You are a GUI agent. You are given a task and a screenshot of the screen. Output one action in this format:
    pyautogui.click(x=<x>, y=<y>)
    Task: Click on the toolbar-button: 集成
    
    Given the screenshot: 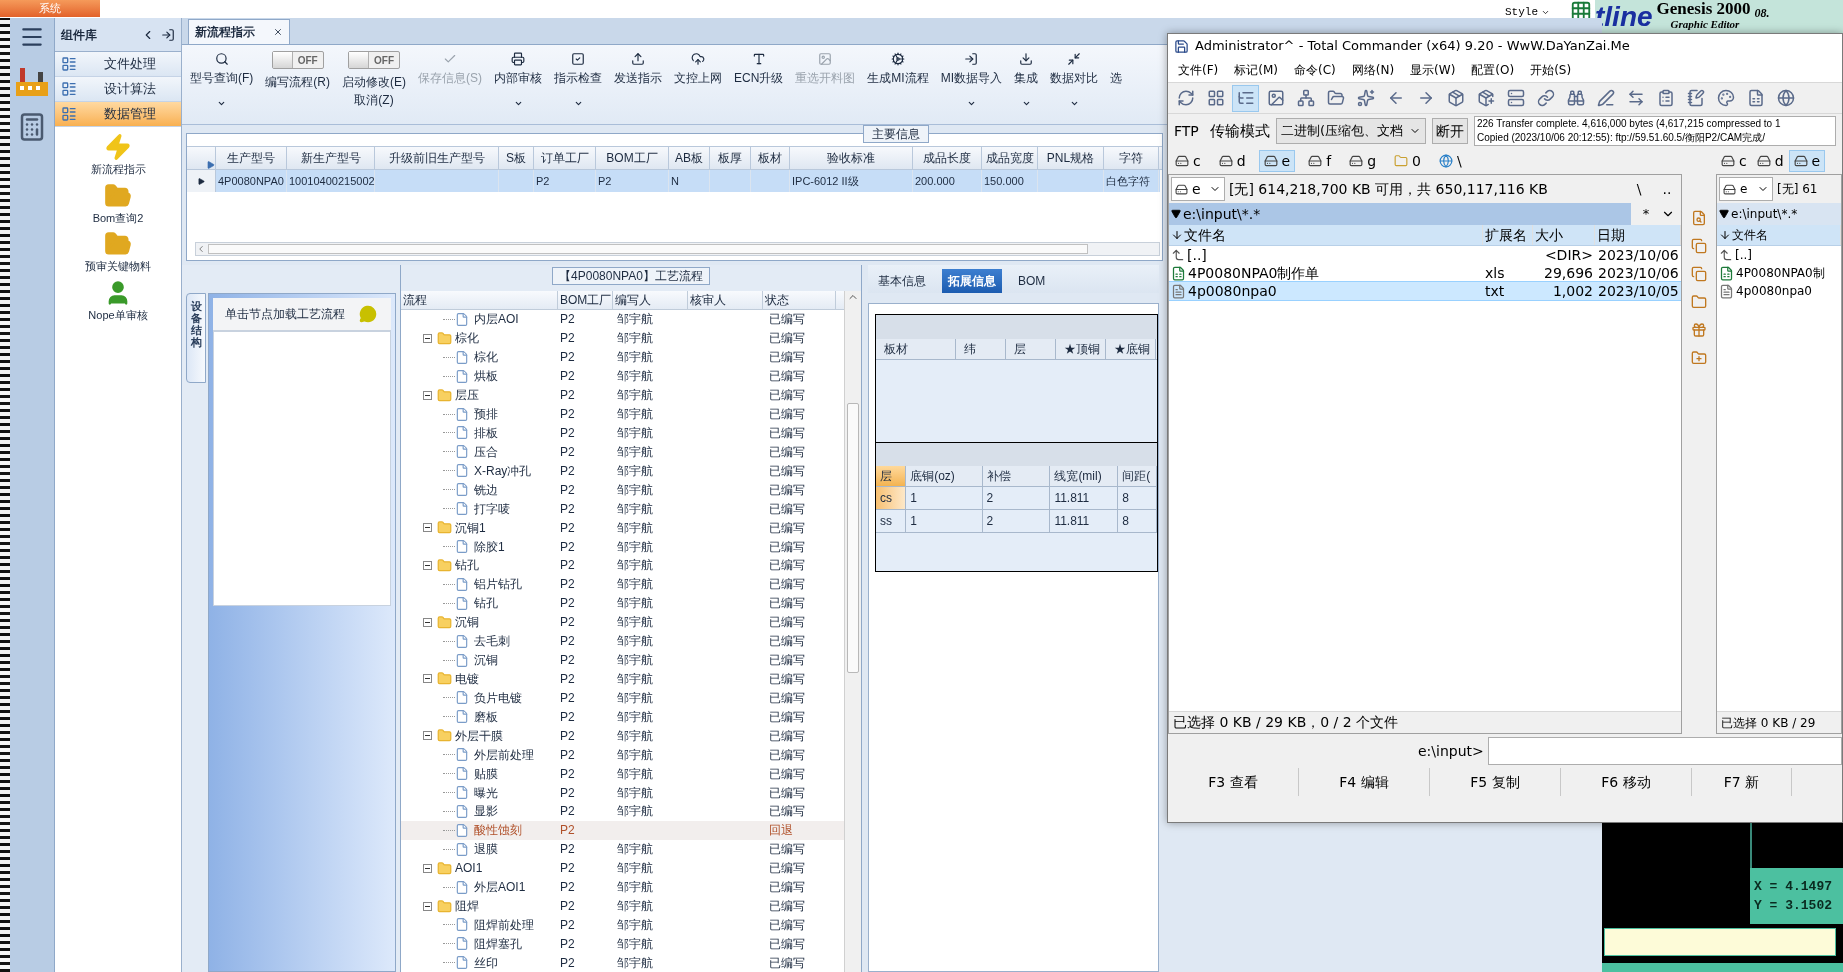 What is the action you would take?
    pyautogui.click(x=1026, y=79)
    